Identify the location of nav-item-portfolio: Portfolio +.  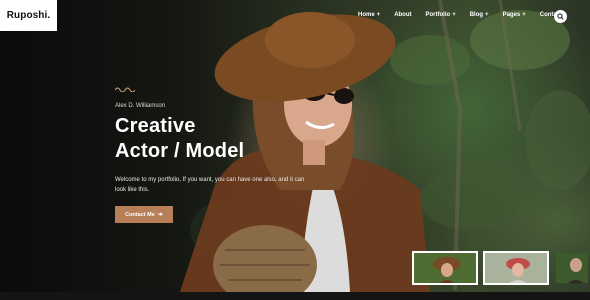
(441, 15).